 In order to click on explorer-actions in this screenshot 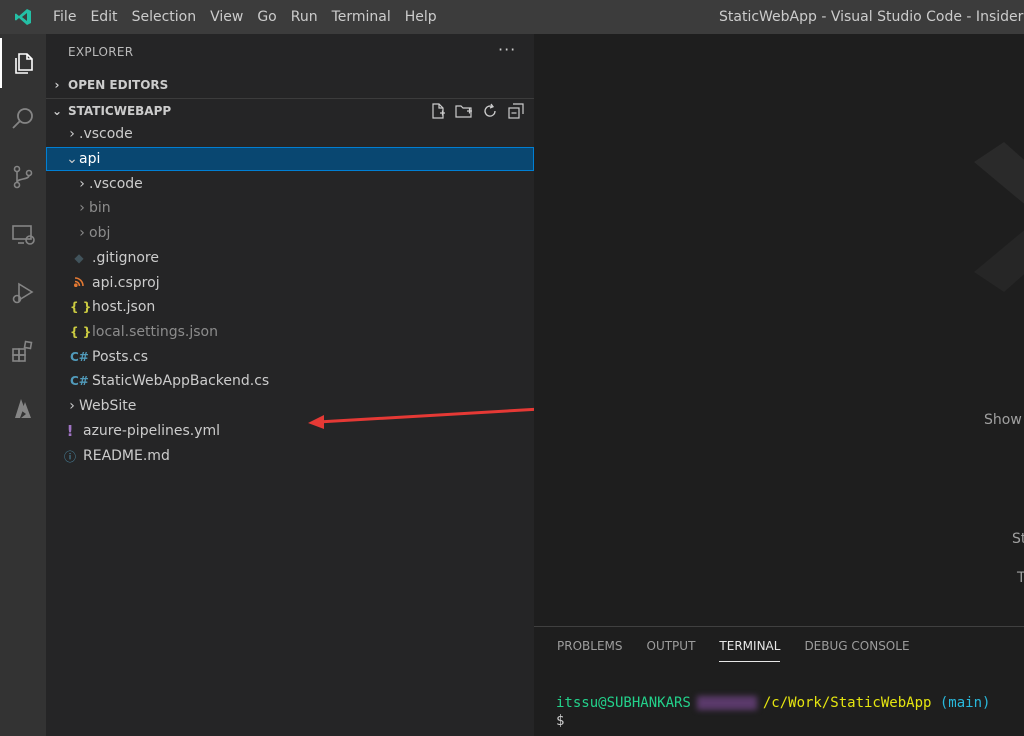, I will do `click(477, 111)`.